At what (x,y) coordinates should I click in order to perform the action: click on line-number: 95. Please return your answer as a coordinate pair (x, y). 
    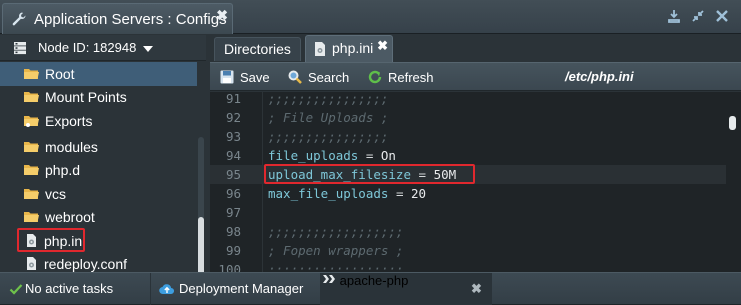
    Looking at the image, I should click on (233, 174).